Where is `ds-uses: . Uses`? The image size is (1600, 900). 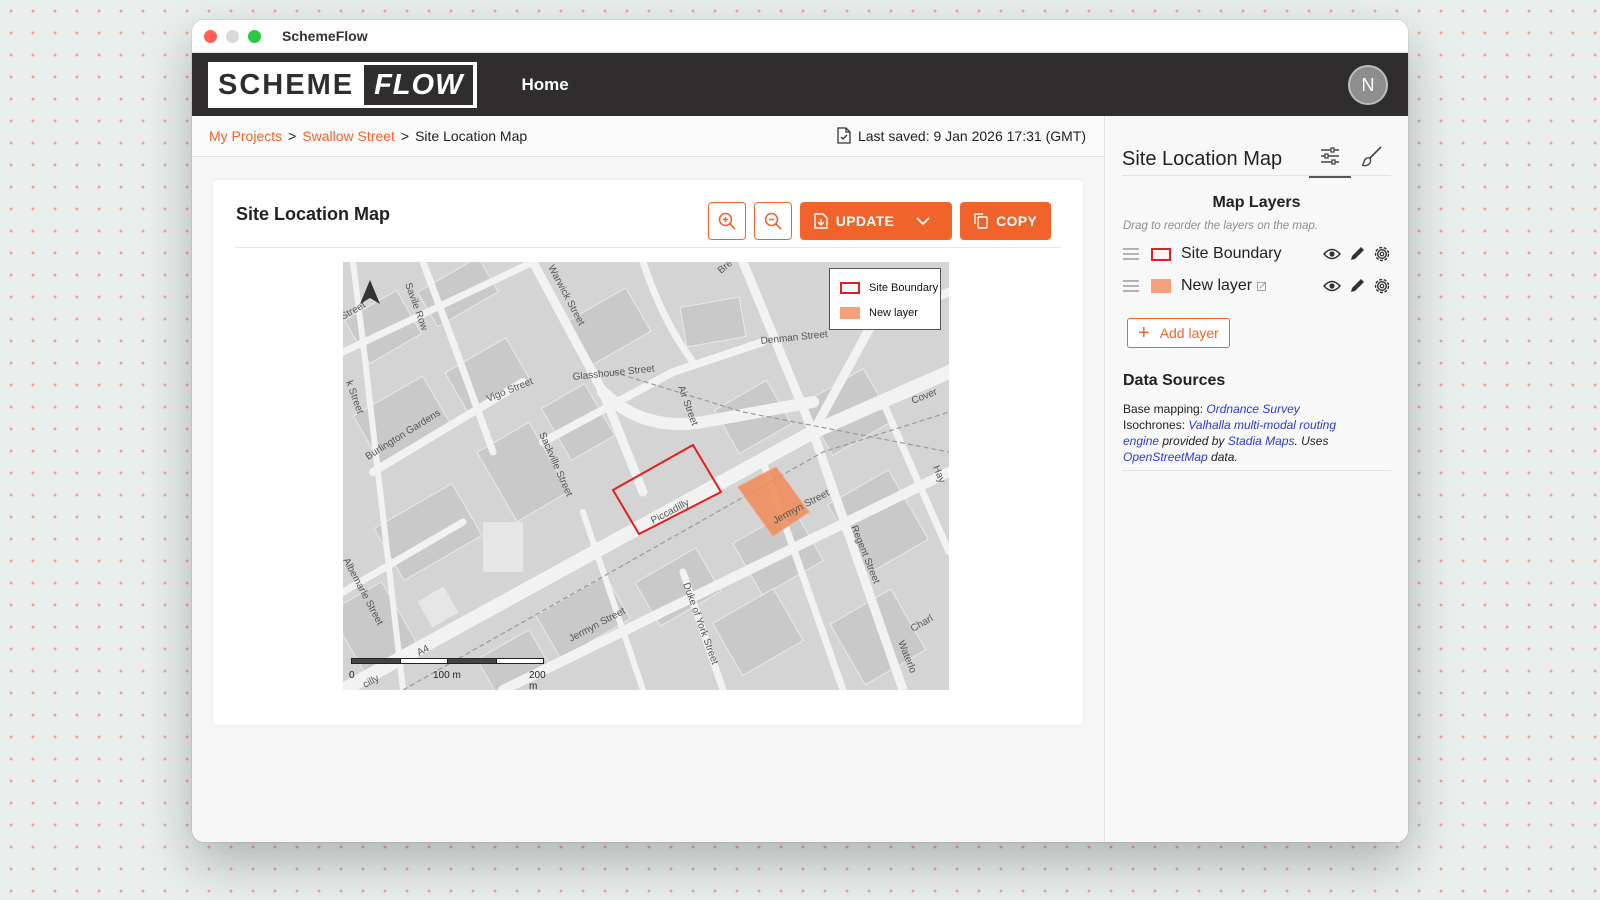
ds-uses: . Uses is located at coordinates (1311, 441).